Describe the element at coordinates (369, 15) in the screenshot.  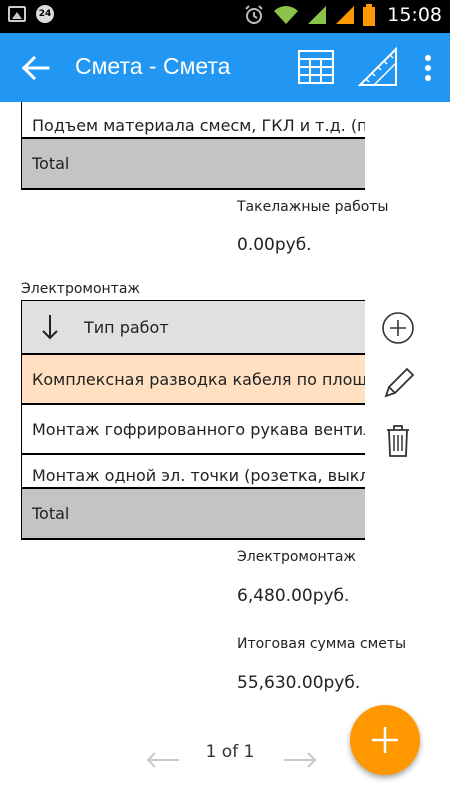
I see `battery-icon` at that location.